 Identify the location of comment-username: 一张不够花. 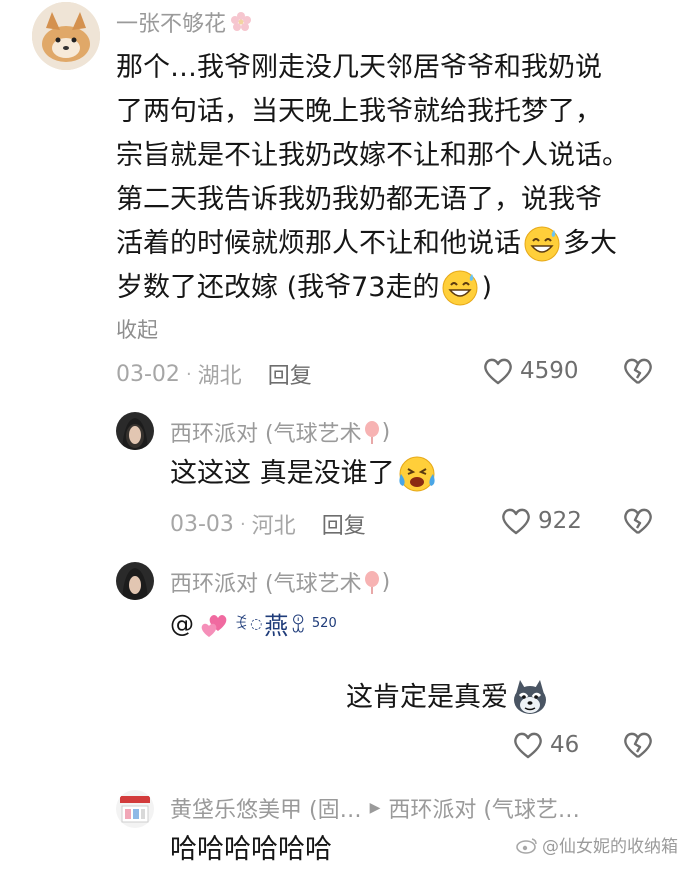
(184, 22).